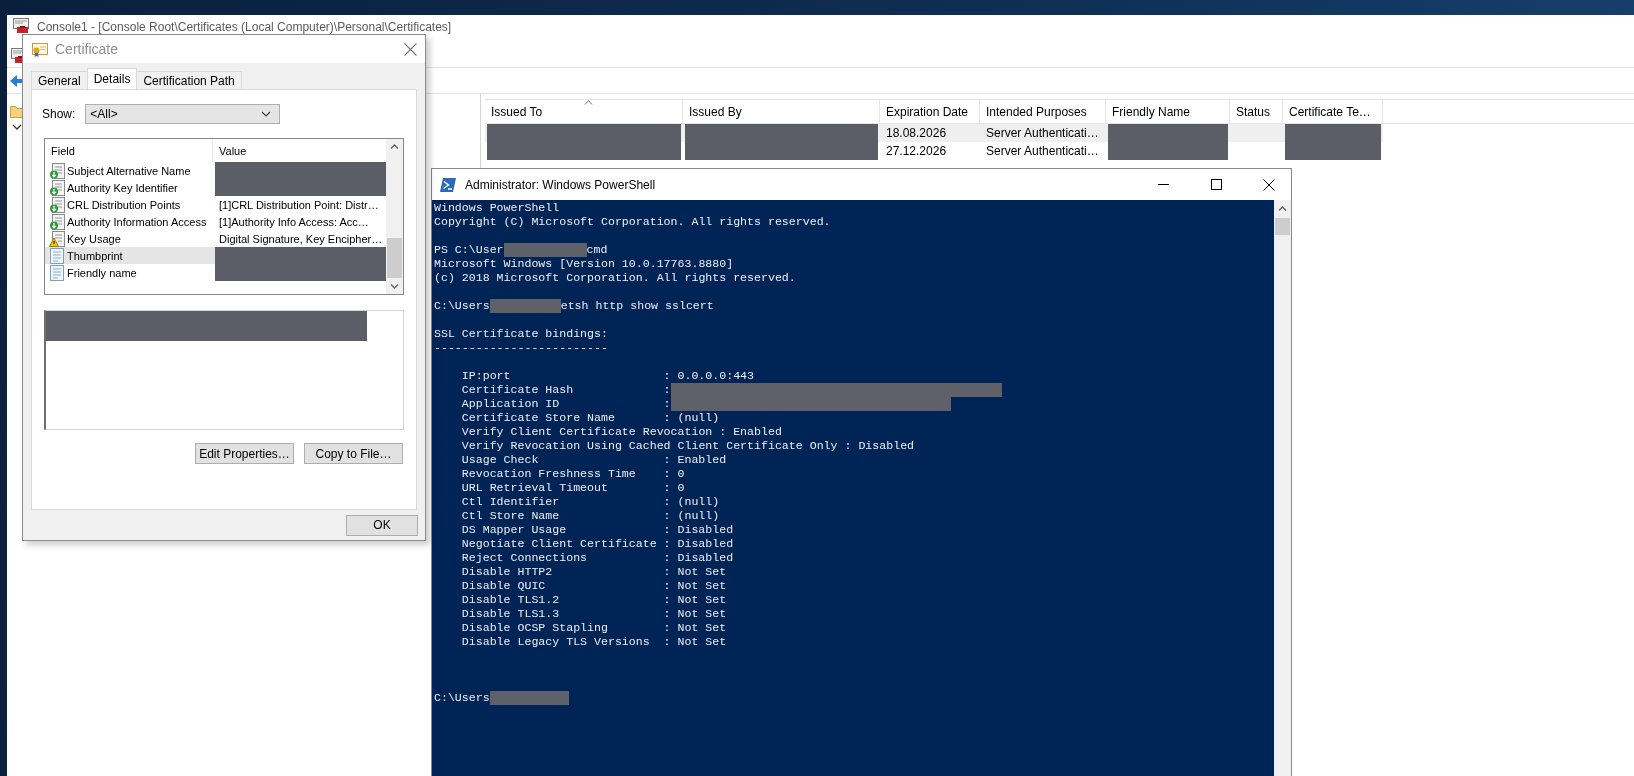 The image size is (1634, 776). I want to click on field-name: Key Usage, so click(94, 238).